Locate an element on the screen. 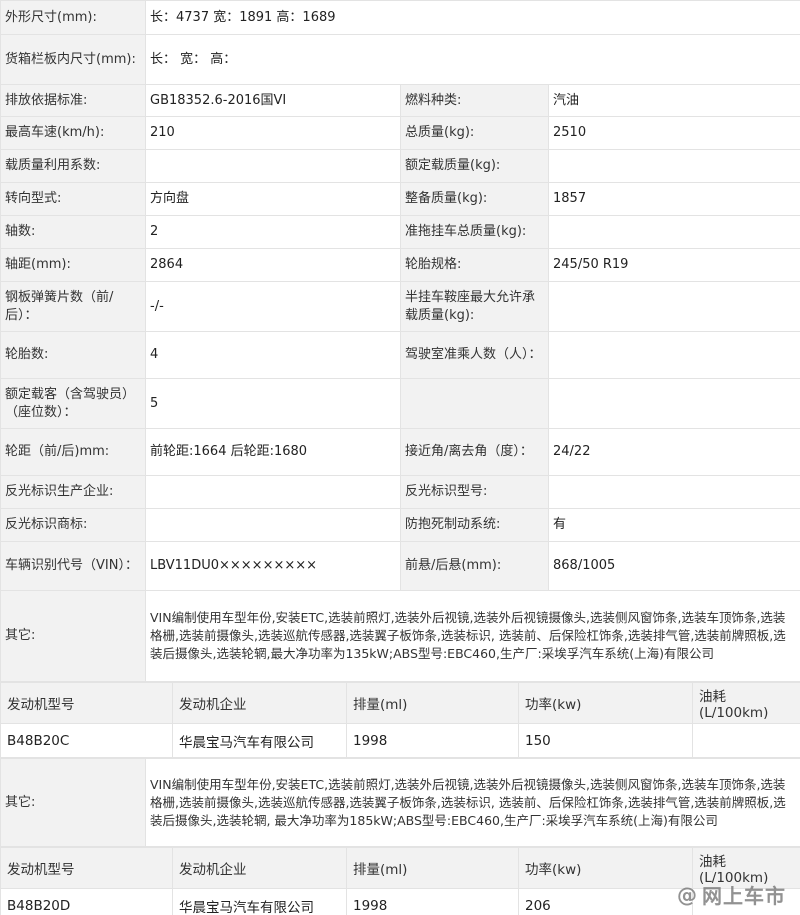  spec-row: 最高车速(km/h): 210 总质量(kg): 2510 is located at coordinates (400, 133).